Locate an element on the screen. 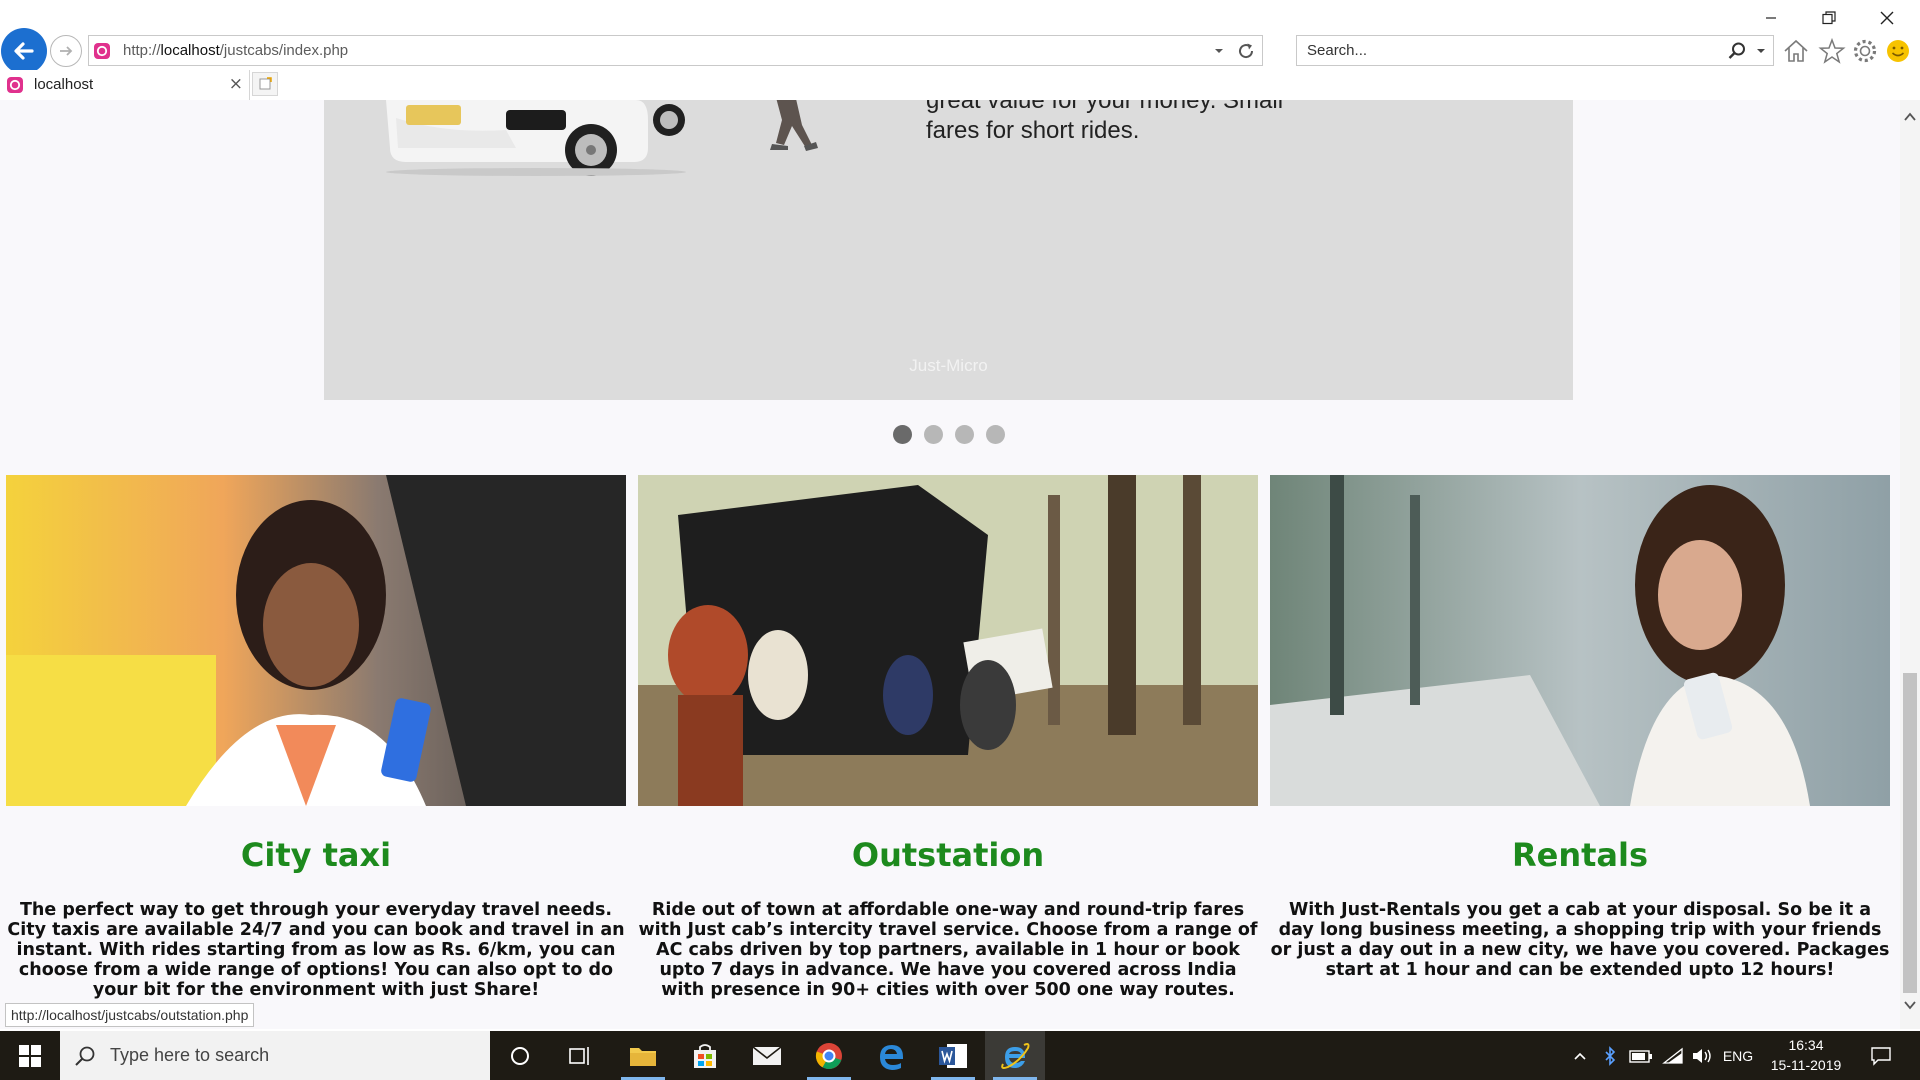  home-icon is located at coordinates (1796, 51).